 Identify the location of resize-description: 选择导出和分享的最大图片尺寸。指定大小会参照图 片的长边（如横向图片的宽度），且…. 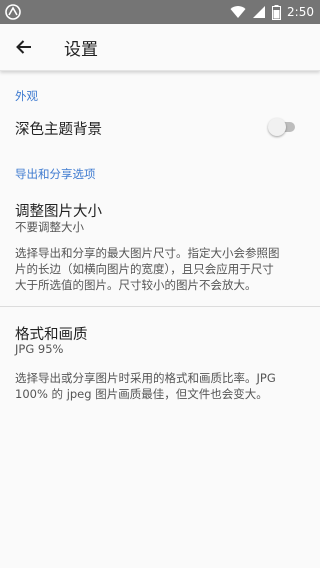
(160, 269).